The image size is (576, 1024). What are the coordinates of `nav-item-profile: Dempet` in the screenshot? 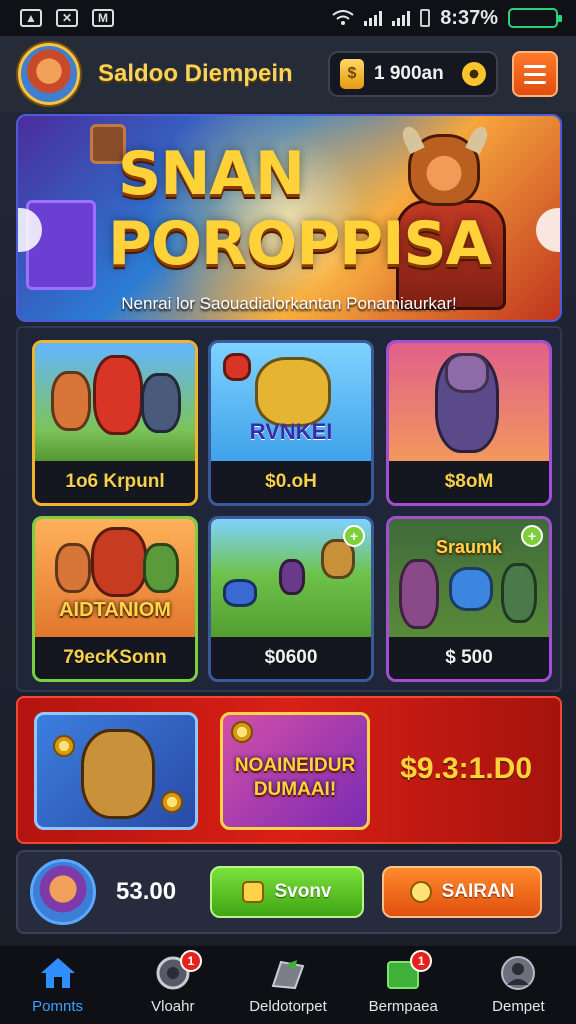 It's located at (518, 985).